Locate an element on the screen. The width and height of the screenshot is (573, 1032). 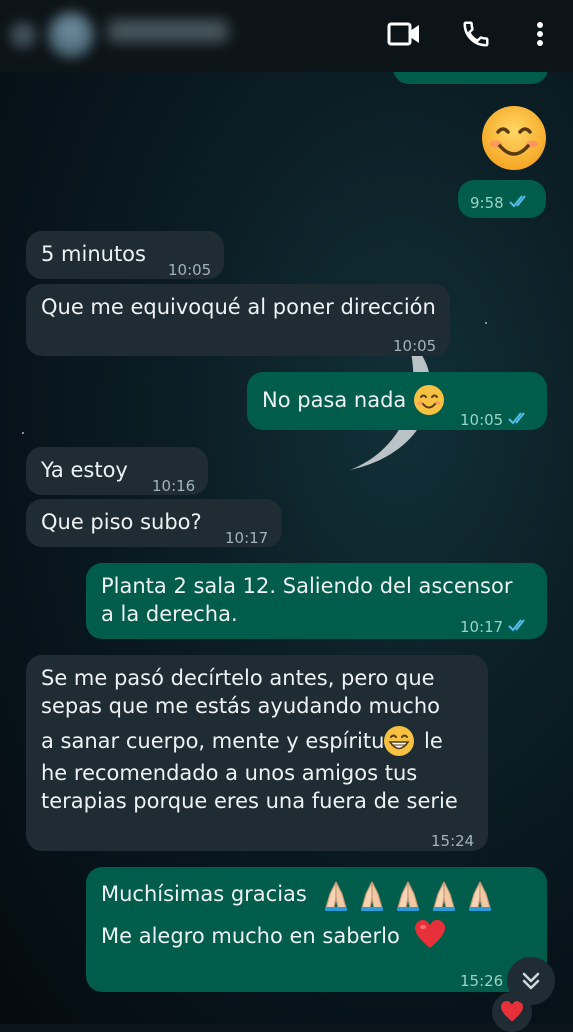
grinning-face-emoji is located at coordinates (399, 741).